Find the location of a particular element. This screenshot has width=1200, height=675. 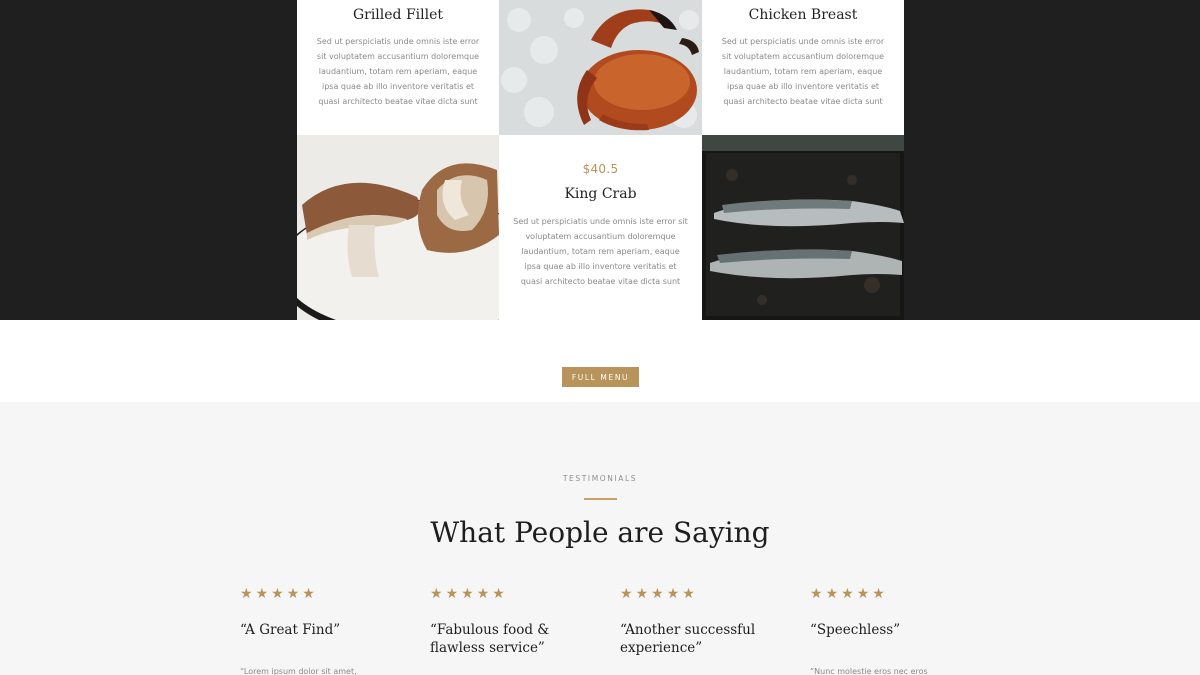

full-menu-button: FULL MENU is located at coordinates (600, 377).